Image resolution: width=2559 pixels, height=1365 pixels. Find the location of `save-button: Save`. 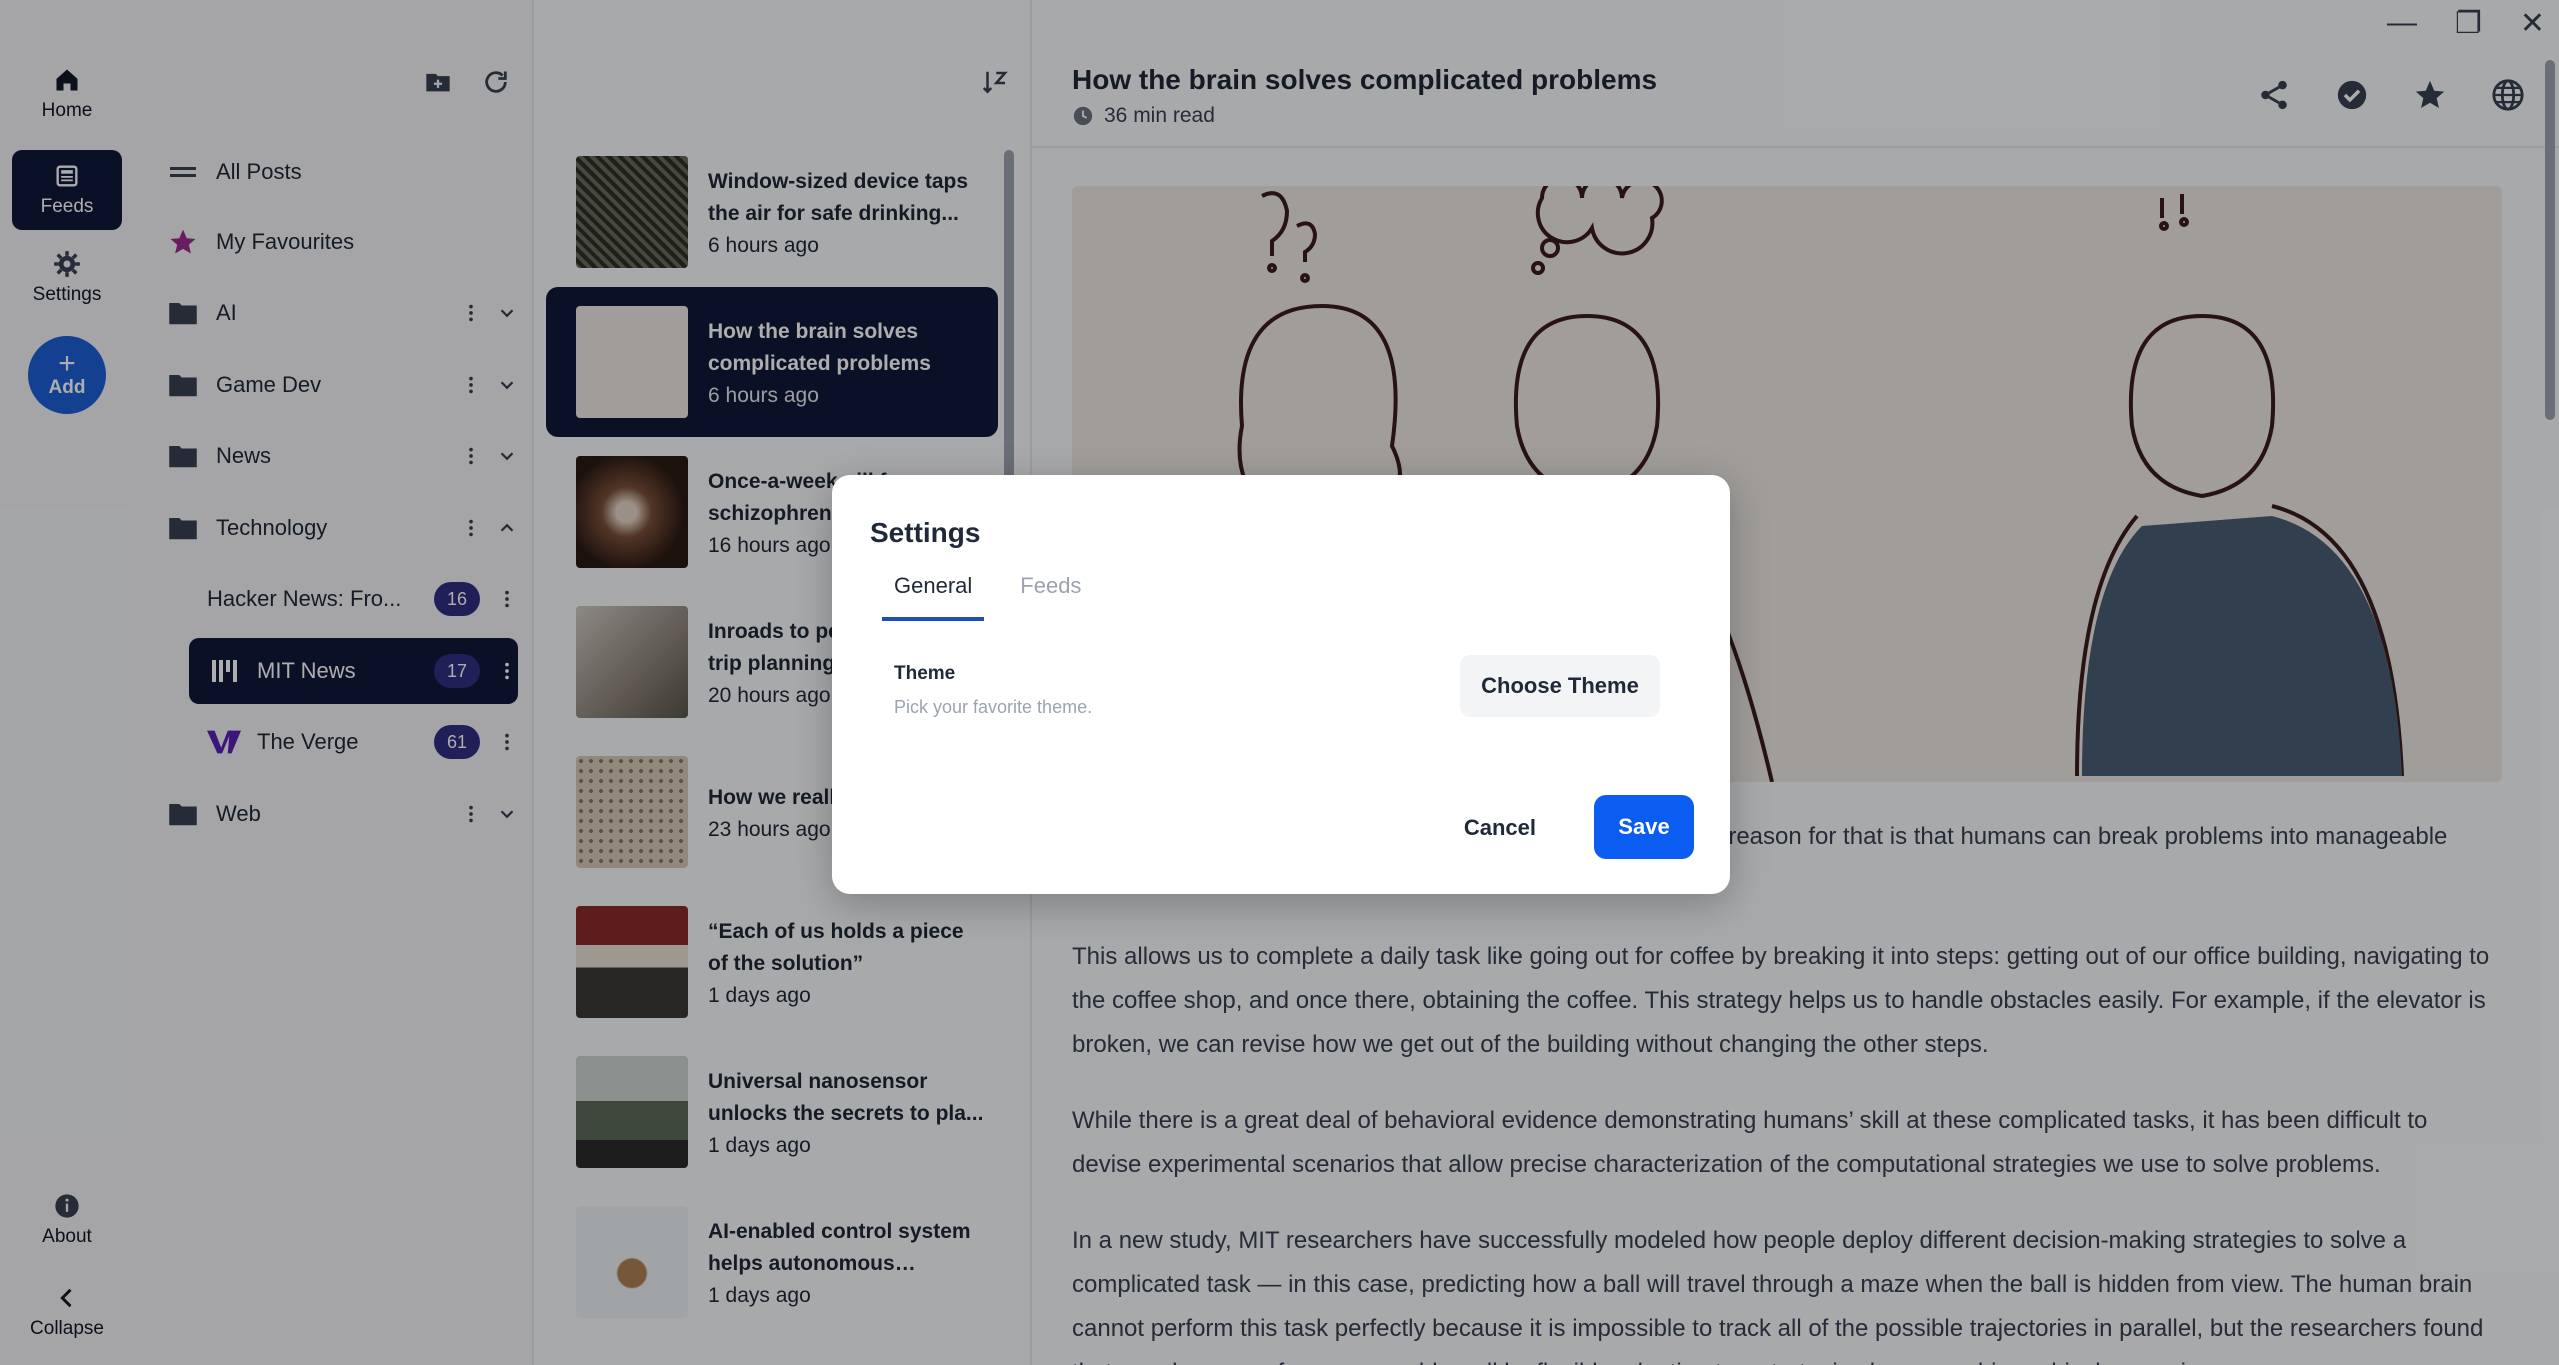

save-button: Save is located at coordinates (1644, 827).